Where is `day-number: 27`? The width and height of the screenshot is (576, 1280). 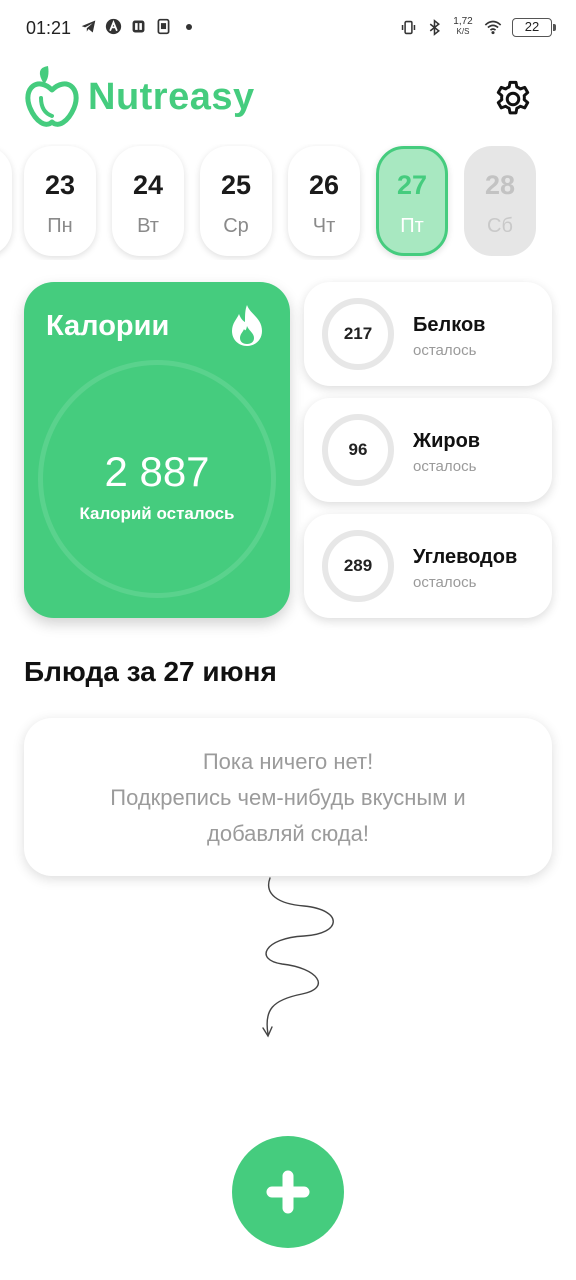
day-number: 27 is located at coordinates (412, 185).